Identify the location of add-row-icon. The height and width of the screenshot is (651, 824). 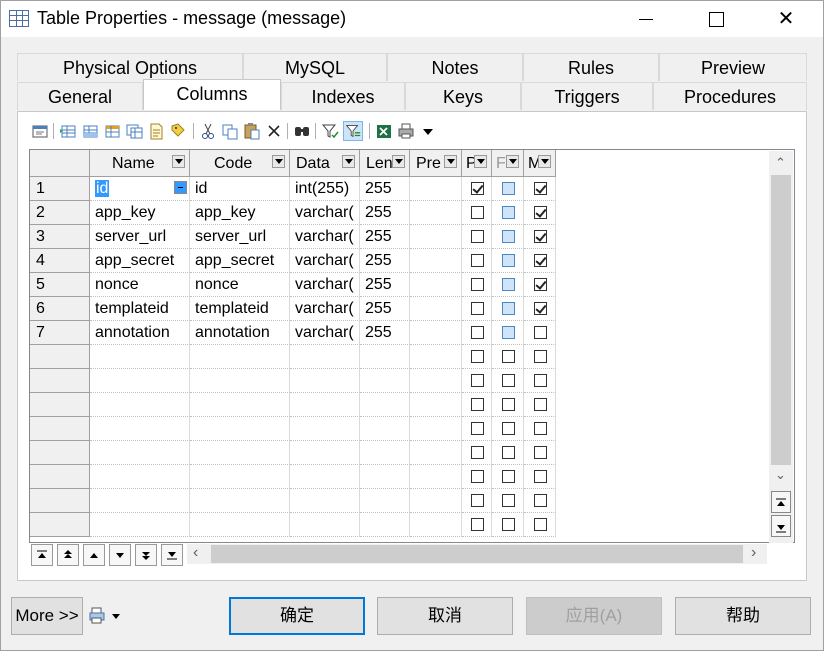
(90, 131).